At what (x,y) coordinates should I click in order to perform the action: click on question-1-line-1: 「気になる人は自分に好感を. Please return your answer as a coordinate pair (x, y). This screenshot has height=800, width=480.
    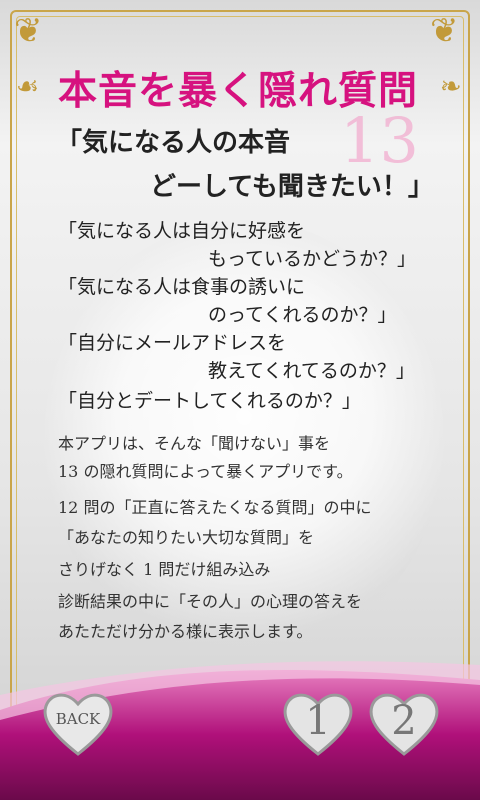
    Looking at the image, I should click on (182, 231).